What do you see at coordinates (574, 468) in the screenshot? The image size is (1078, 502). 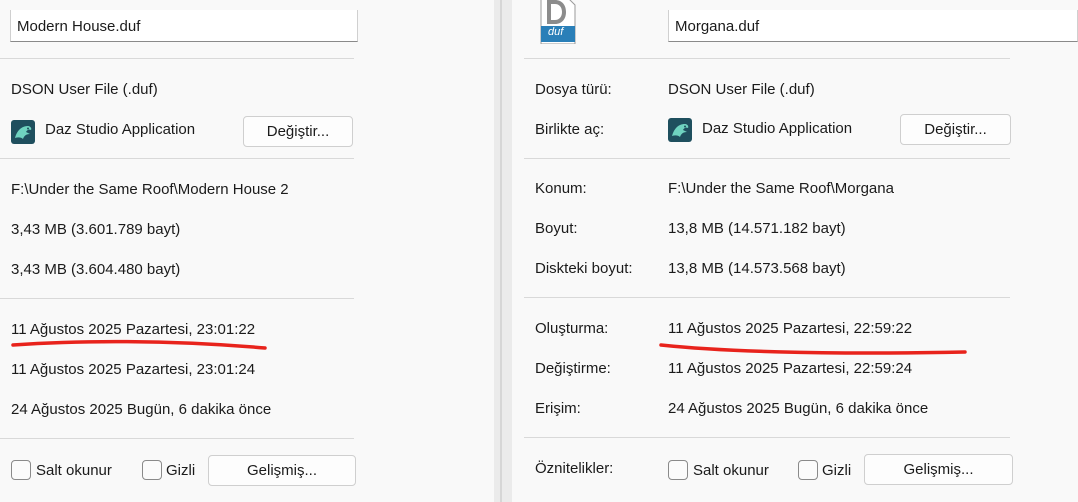 I see `attributes-label: Öznitelikler:` at bounding box center [574, 468].